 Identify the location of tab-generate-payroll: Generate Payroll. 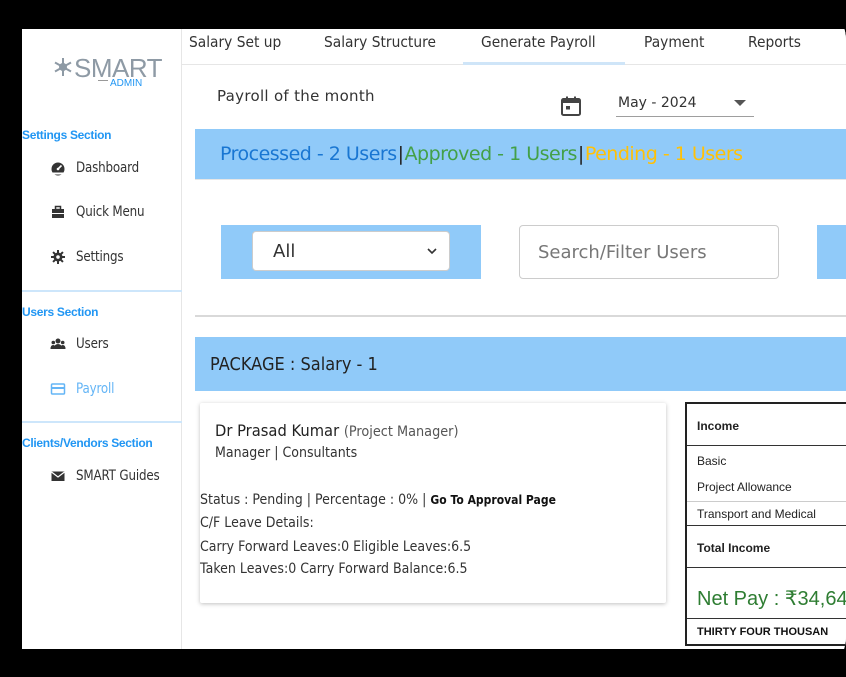
(538, 42).